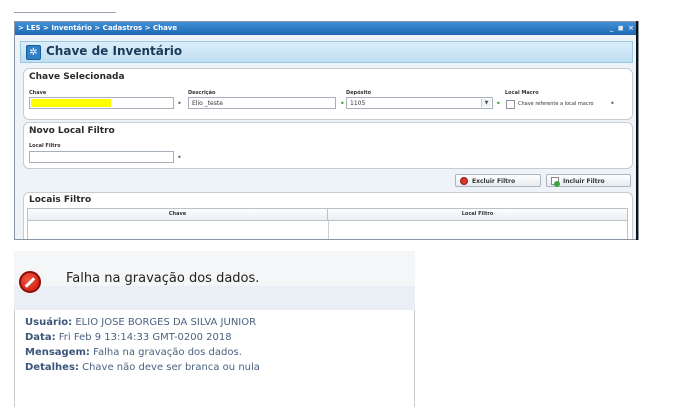 This screenshot has height=407, width=692. What do you see at coordinates (49, 322) in the screenshot?
I see `usuario-label: Usuário:` at bounding box center [49, 322].